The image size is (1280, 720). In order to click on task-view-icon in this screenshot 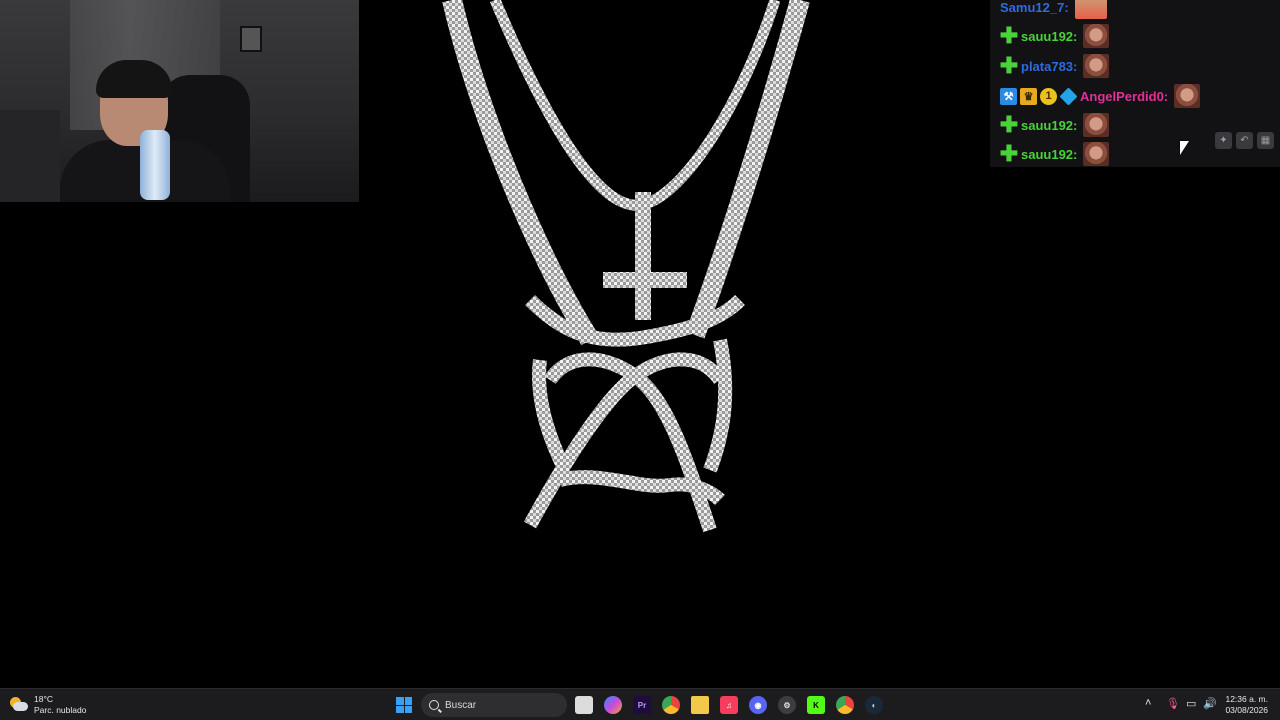, I will do `click(584, 705)`.